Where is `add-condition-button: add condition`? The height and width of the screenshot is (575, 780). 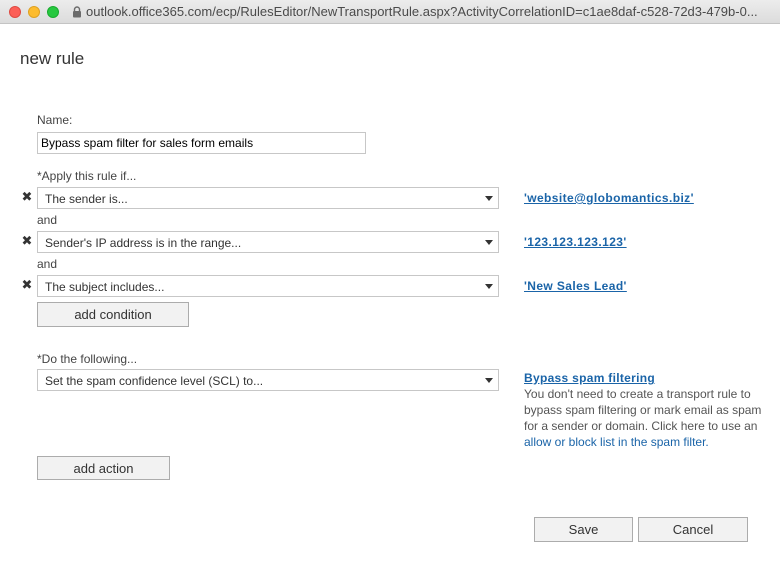 add-condition-button: add condition is located at coordinates (113, 314).